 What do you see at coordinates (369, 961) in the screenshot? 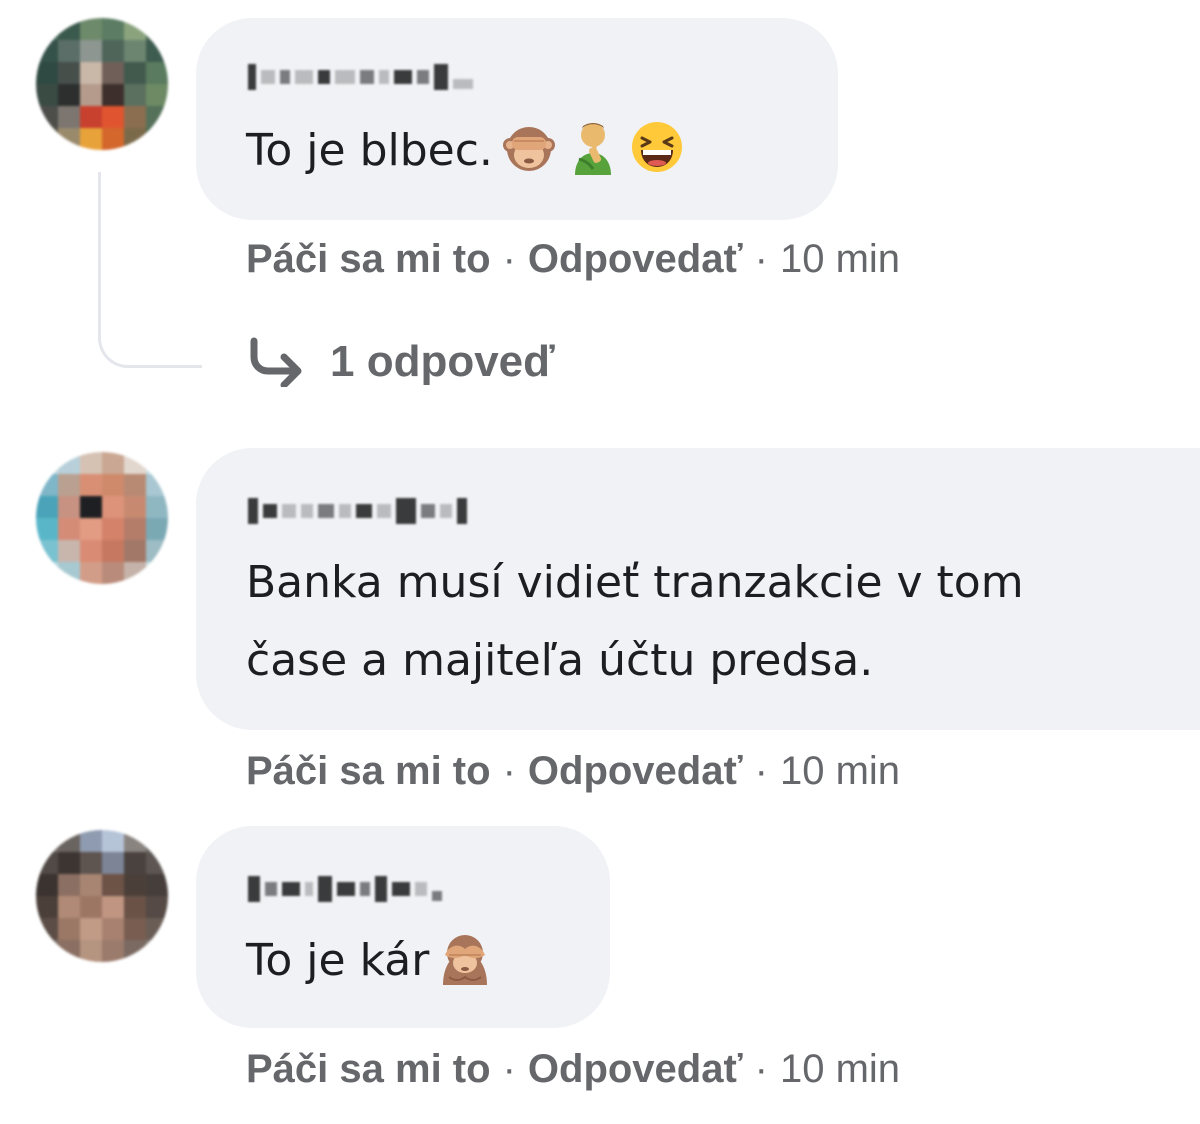
I see `comment-text: To je kár` at bounding box center [369, 961].